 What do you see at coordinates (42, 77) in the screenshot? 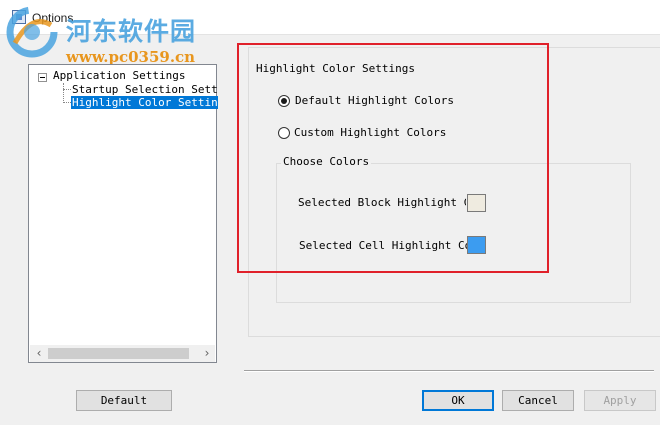
I see `collapse-icon` at bounding box center [42, 77].